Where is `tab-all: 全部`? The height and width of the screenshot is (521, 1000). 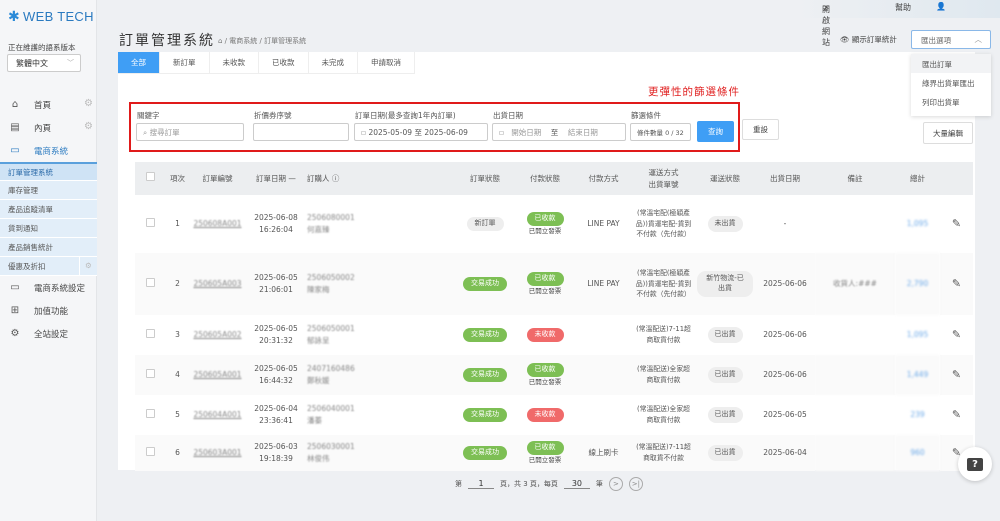 tab-all: 全部 is located at coordinates (139, 62).